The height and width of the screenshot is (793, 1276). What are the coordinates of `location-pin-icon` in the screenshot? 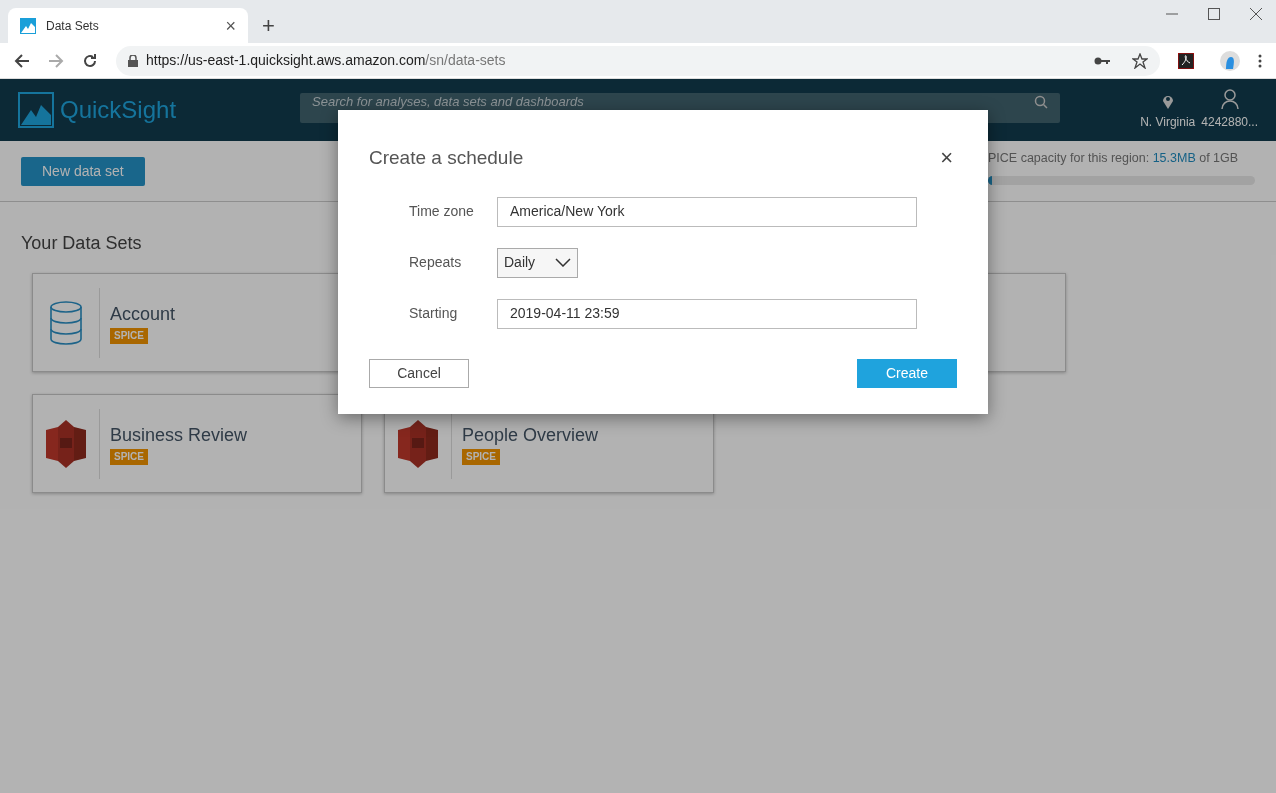 It's located at (1167, 101).